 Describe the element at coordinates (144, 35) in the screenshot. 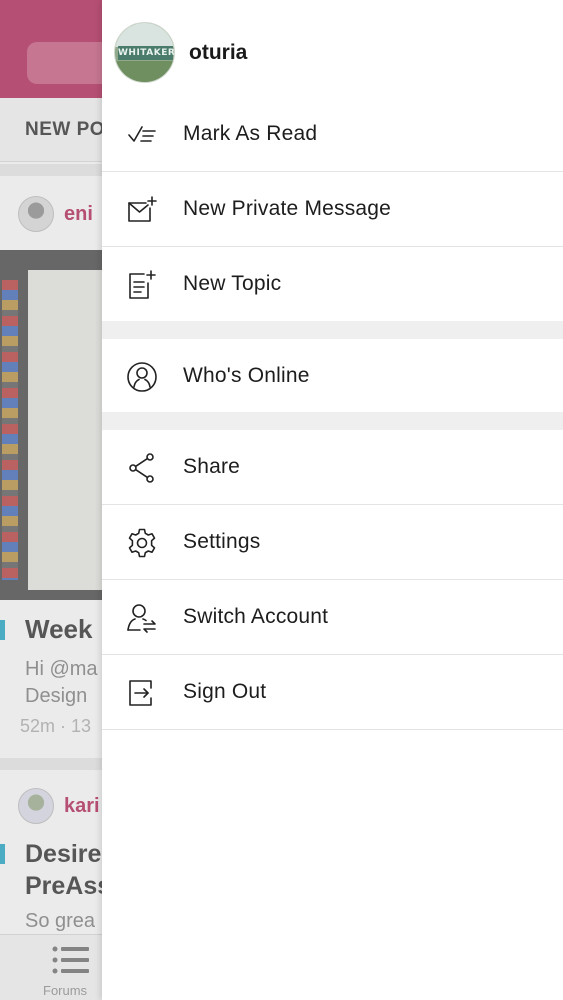

I see `avatar-sky` at that location.